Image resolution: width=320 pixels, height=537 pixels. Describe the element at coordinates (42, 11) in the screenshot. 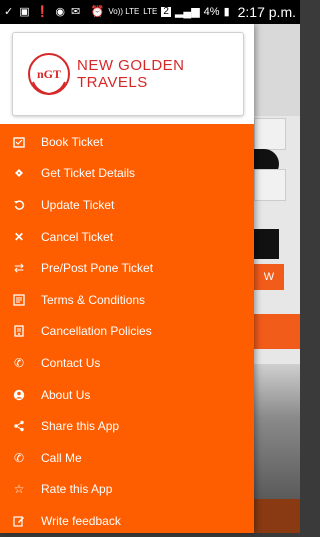

I see `alert-icon: ❗` at that location.